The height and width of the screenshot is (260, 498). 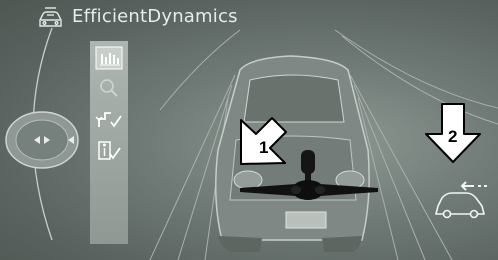 I want to click on car-info-icon, so click(x=50, y=17).